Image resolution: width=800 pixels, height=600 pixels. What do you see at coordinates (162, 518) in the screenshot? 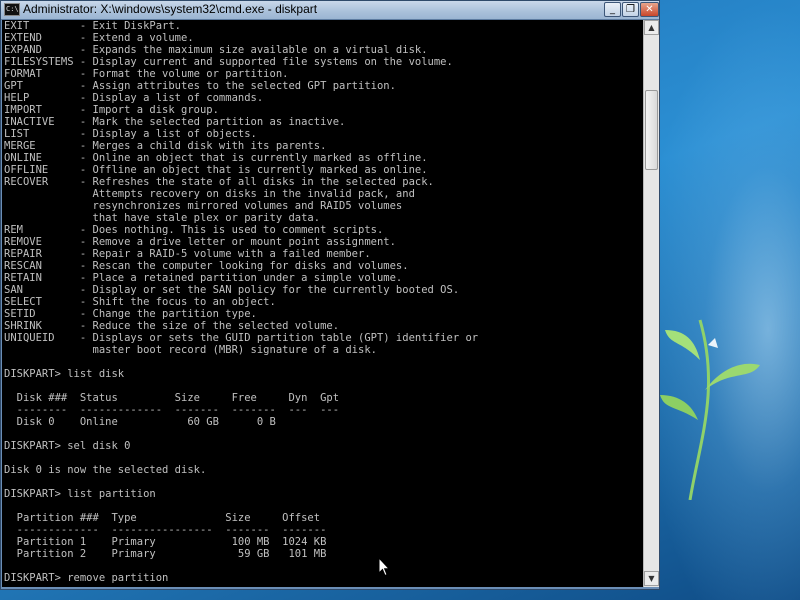
I see `console-line: Partition ### Type Size Offset` at bounding box center [162, 518].